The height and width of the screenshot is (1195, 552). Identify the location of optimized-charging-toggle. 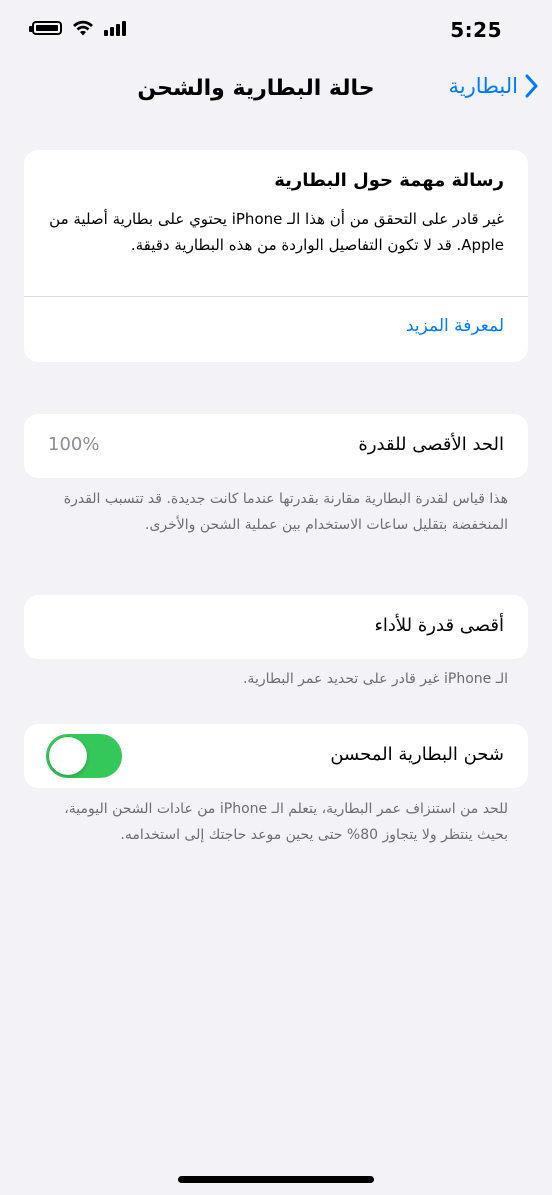
(84, 756).